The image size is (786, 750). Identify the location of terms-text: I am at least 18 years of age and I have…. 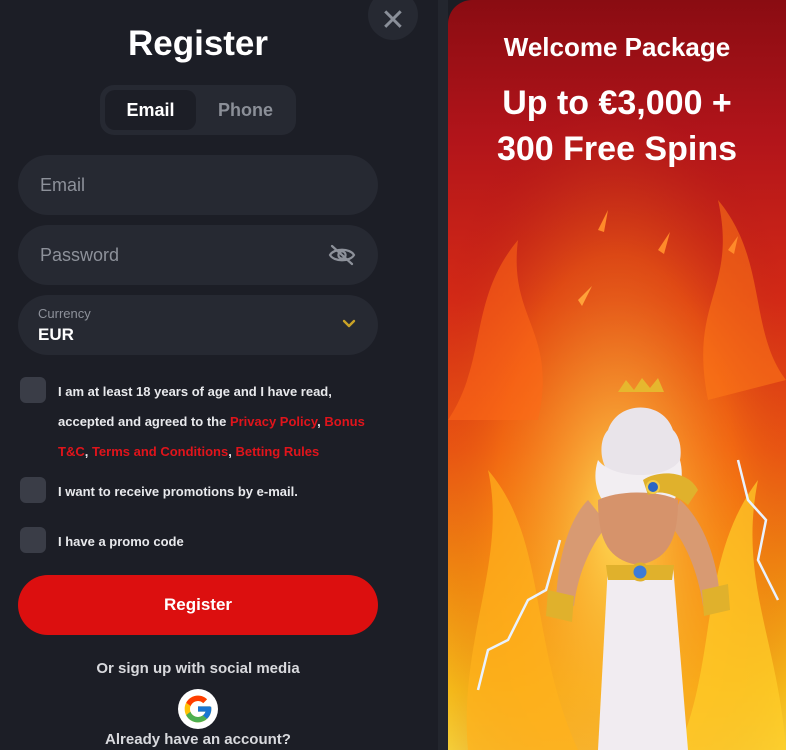
(211, 422).